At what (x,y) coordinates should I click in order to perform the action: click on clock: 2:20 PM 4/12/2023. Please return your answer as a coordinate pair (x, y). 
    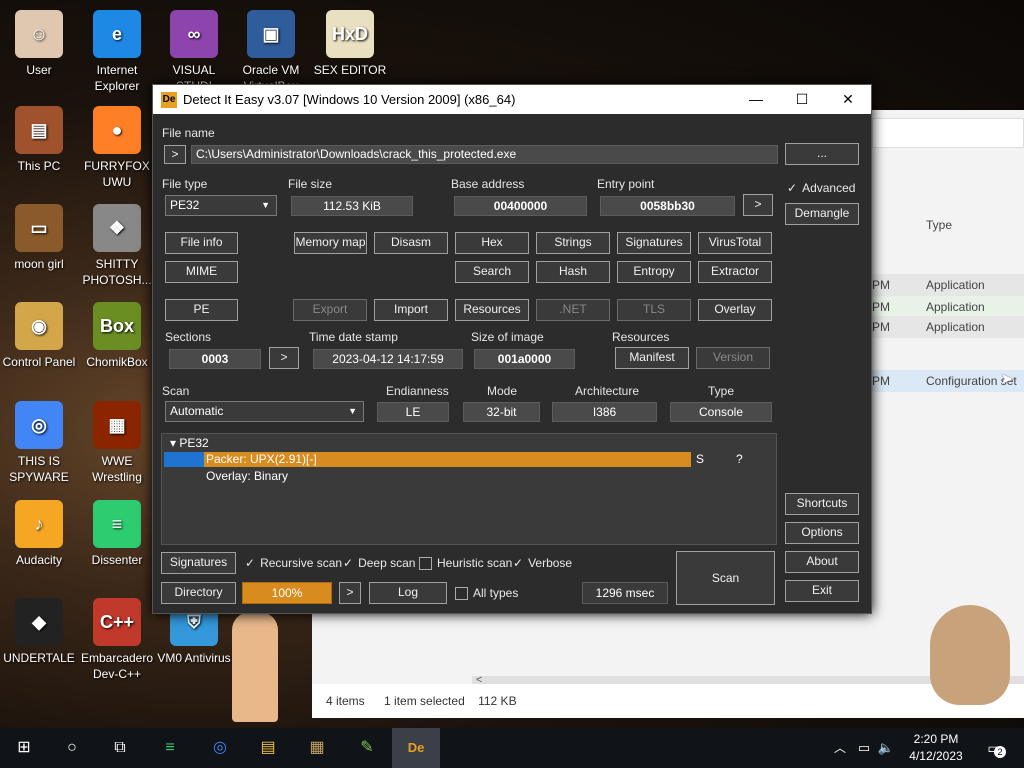
    Looking at the image, I should click on (936, 748).